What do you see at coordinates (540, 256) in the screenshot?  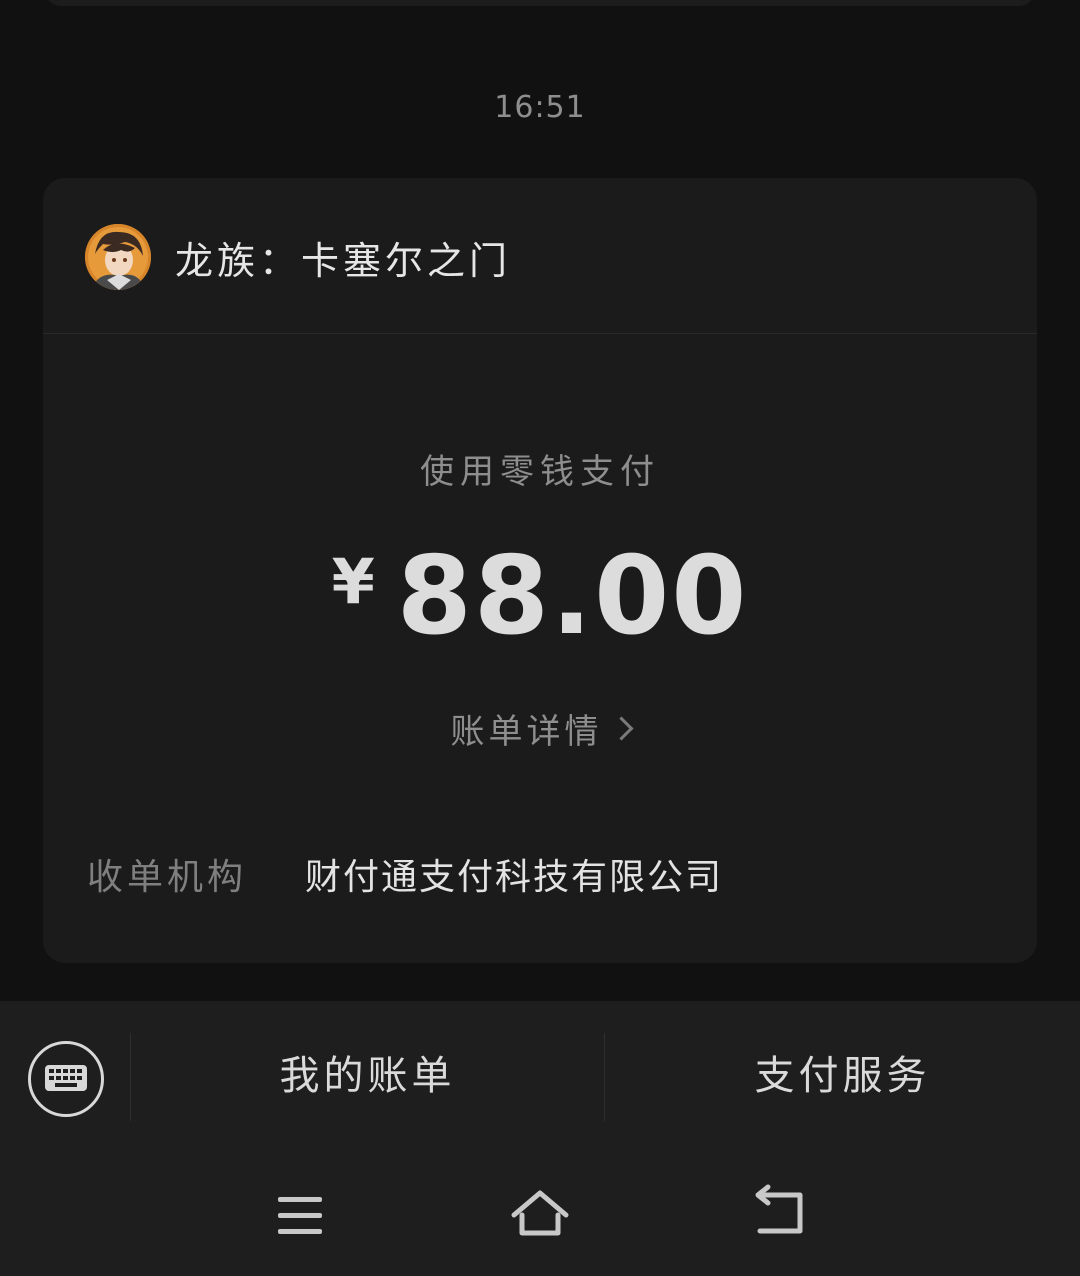 I see `card-header: 龙族：卡塞尔之门` at bounding box center [540, 256].